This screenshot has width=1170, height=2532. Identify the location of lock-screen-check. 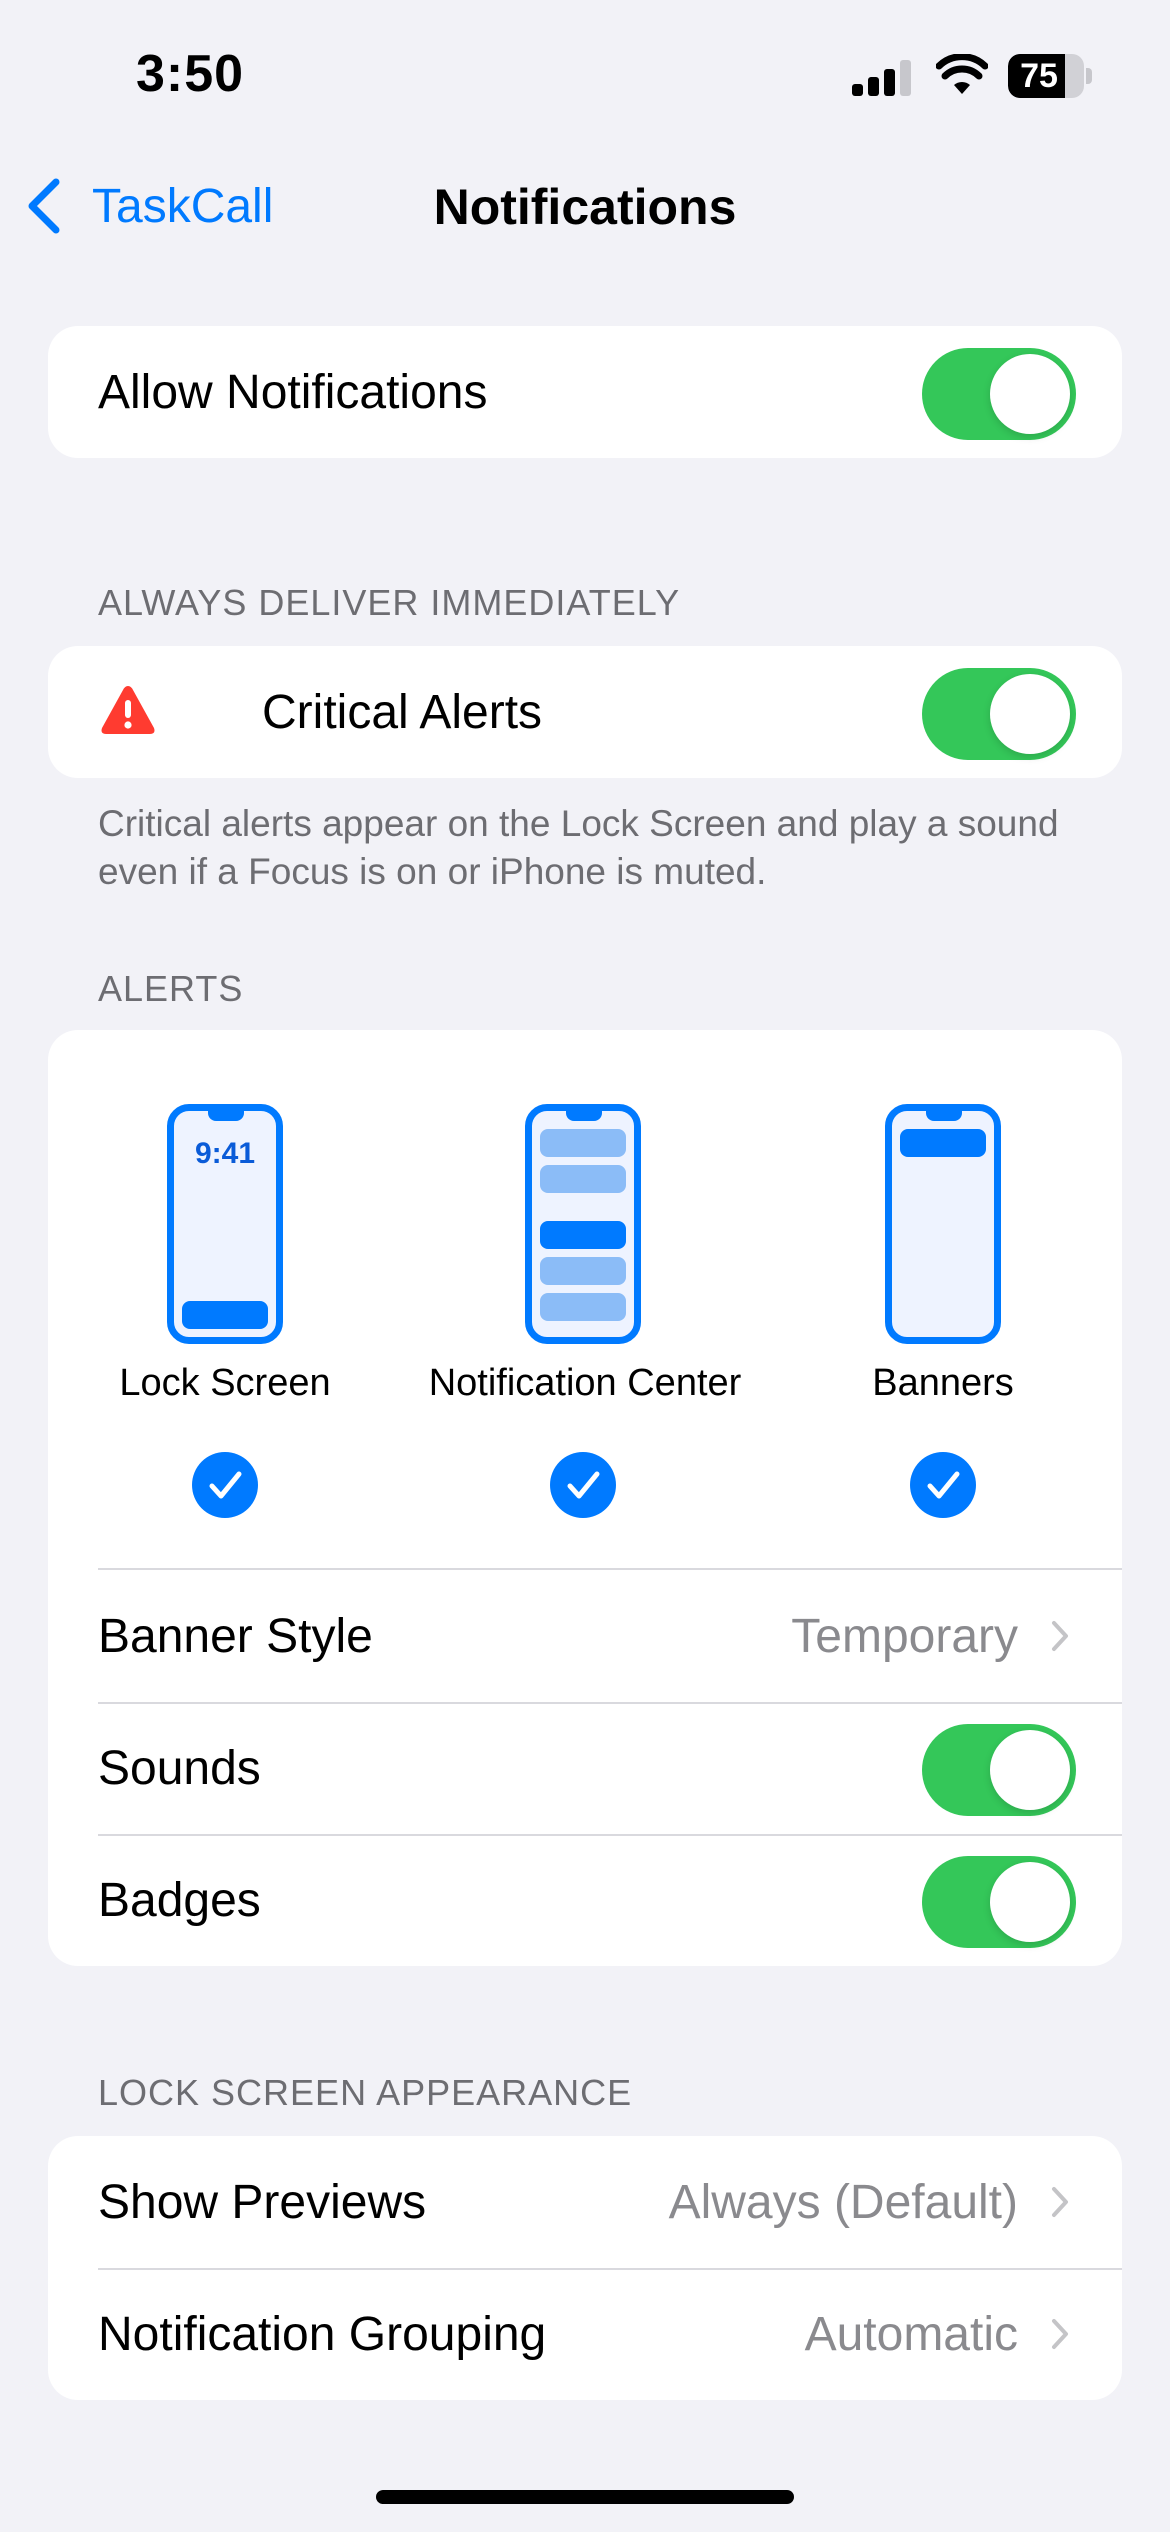
(225, 1485).